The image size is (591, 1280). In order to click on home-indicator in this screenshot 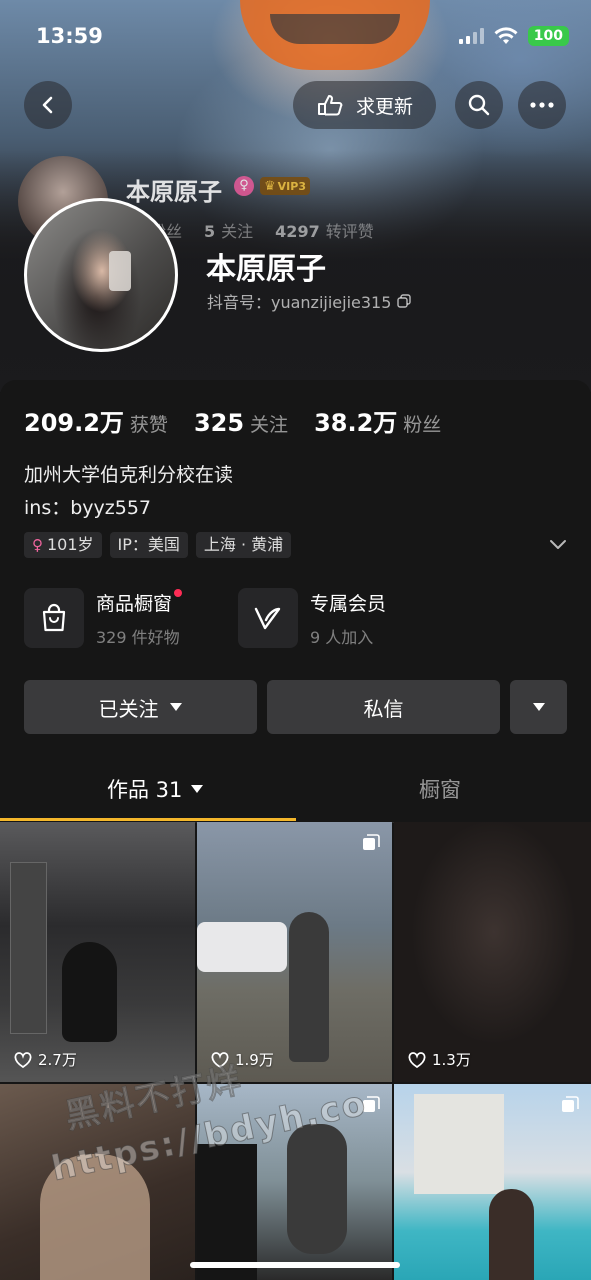, I will do `click(295, 1265)`.